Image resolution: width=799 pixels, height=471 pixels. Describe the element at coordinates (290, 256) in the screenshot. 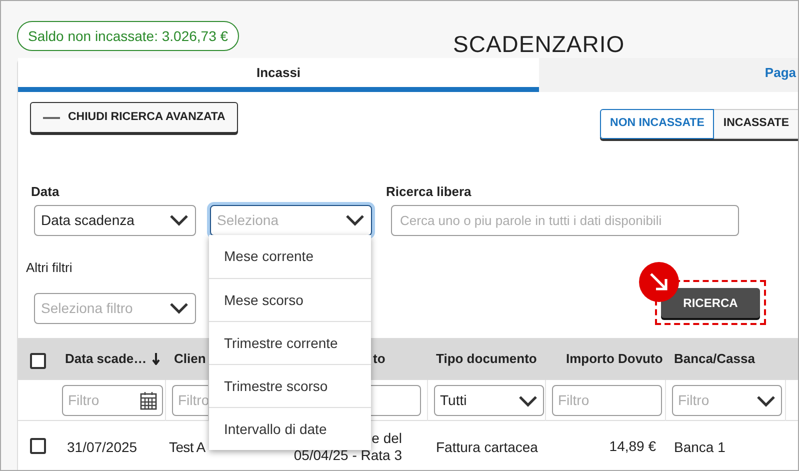

I see `dropdown-option: Mese corrente` at that location.